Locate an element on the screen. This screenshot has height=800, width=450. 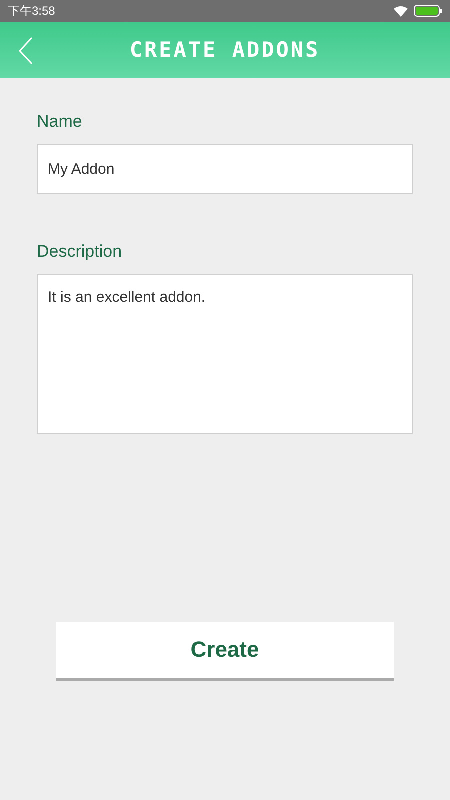
name-field: My Addon is located at coordinates (225, 169).